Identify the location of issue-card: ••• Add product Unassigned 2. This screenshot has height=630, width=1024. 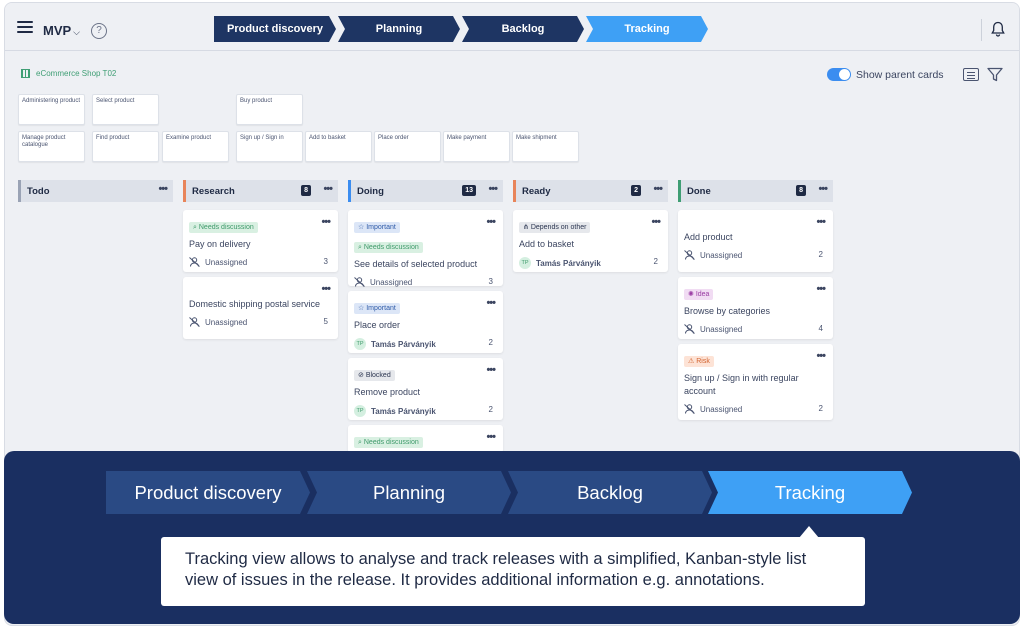
(755, 241).